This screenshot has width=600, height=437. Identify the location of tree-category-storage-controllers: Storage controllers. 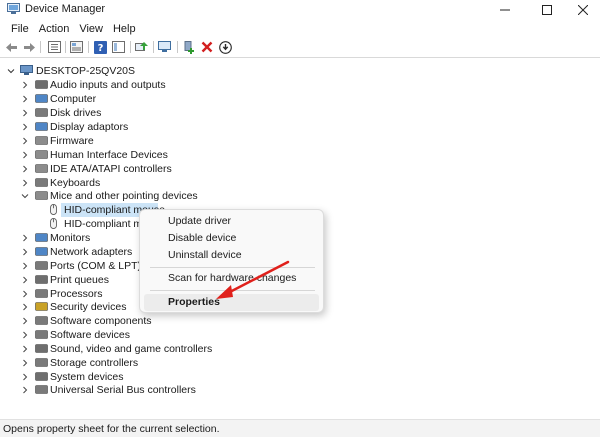
(150, 363).